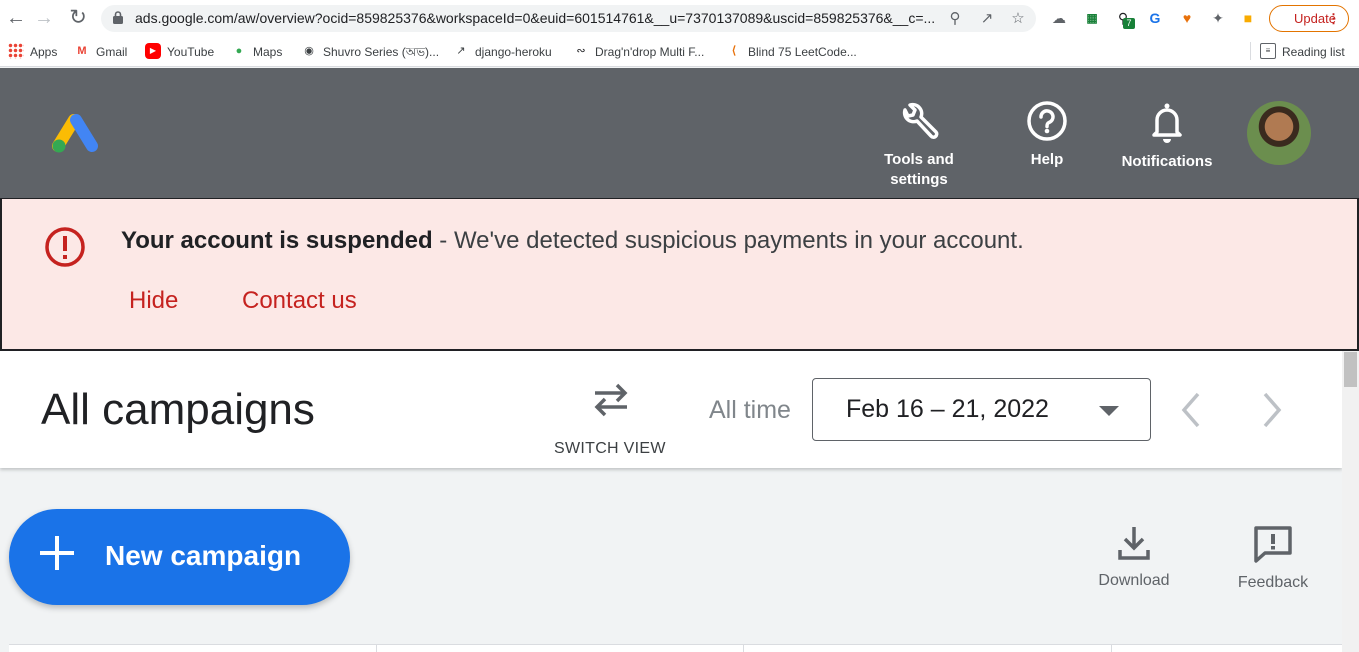 Image resolution: width=1359 pixels, height=652 pixels. I want to click on banner-title: Your account is suspended, so click(277, 240).